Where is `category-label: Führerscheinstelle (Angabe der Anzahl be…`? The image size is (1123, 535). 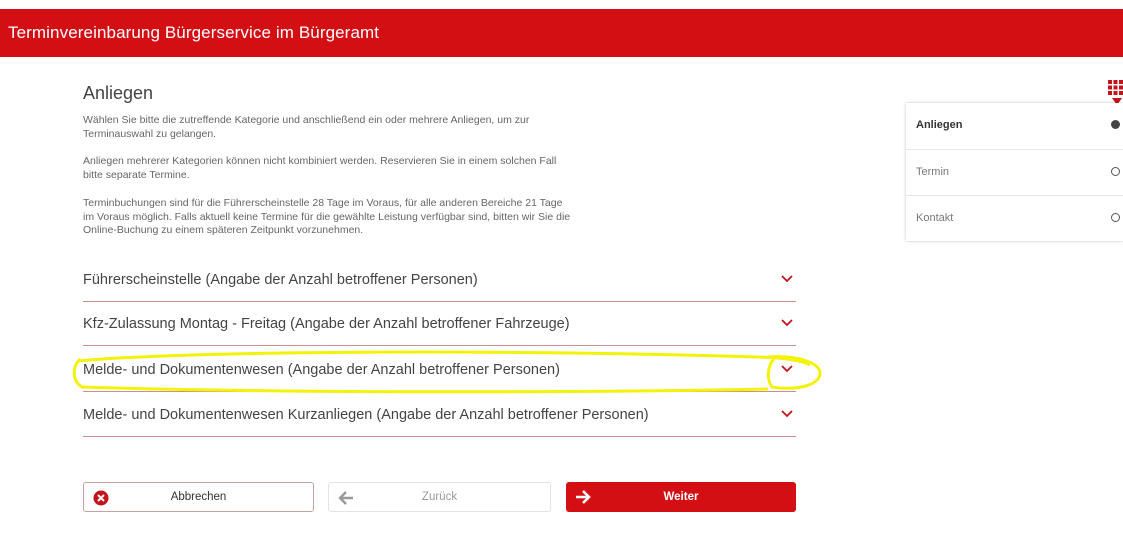
category-label: Führerscheinstelle (Angabe der Anzahl be… is located at coordinates (280, 280).